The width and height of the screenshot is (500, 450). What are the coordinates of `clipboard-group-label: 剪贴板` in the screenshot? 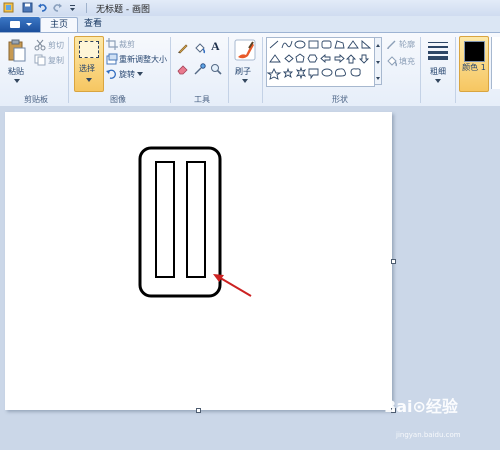 It's located at (36, 99).